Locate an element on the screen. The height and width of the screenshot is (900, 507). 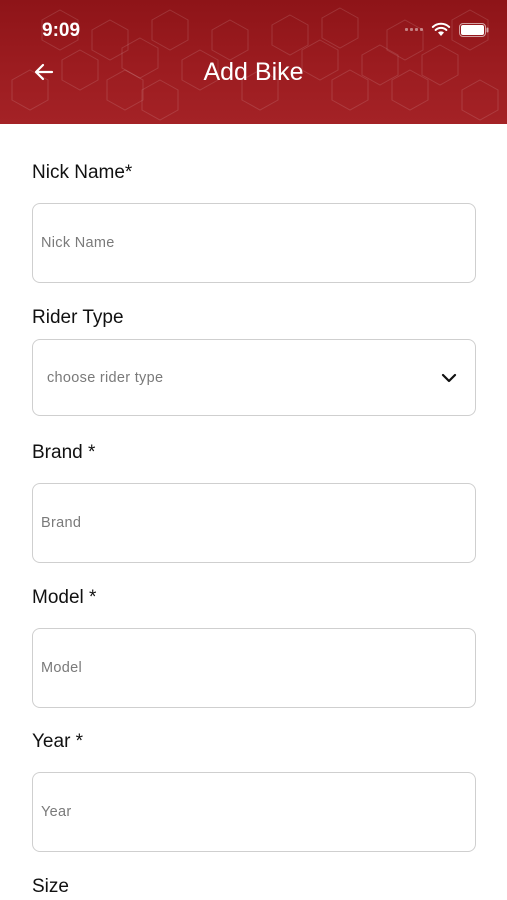
page-title: Add Bike is located at coordinates (253, 72).